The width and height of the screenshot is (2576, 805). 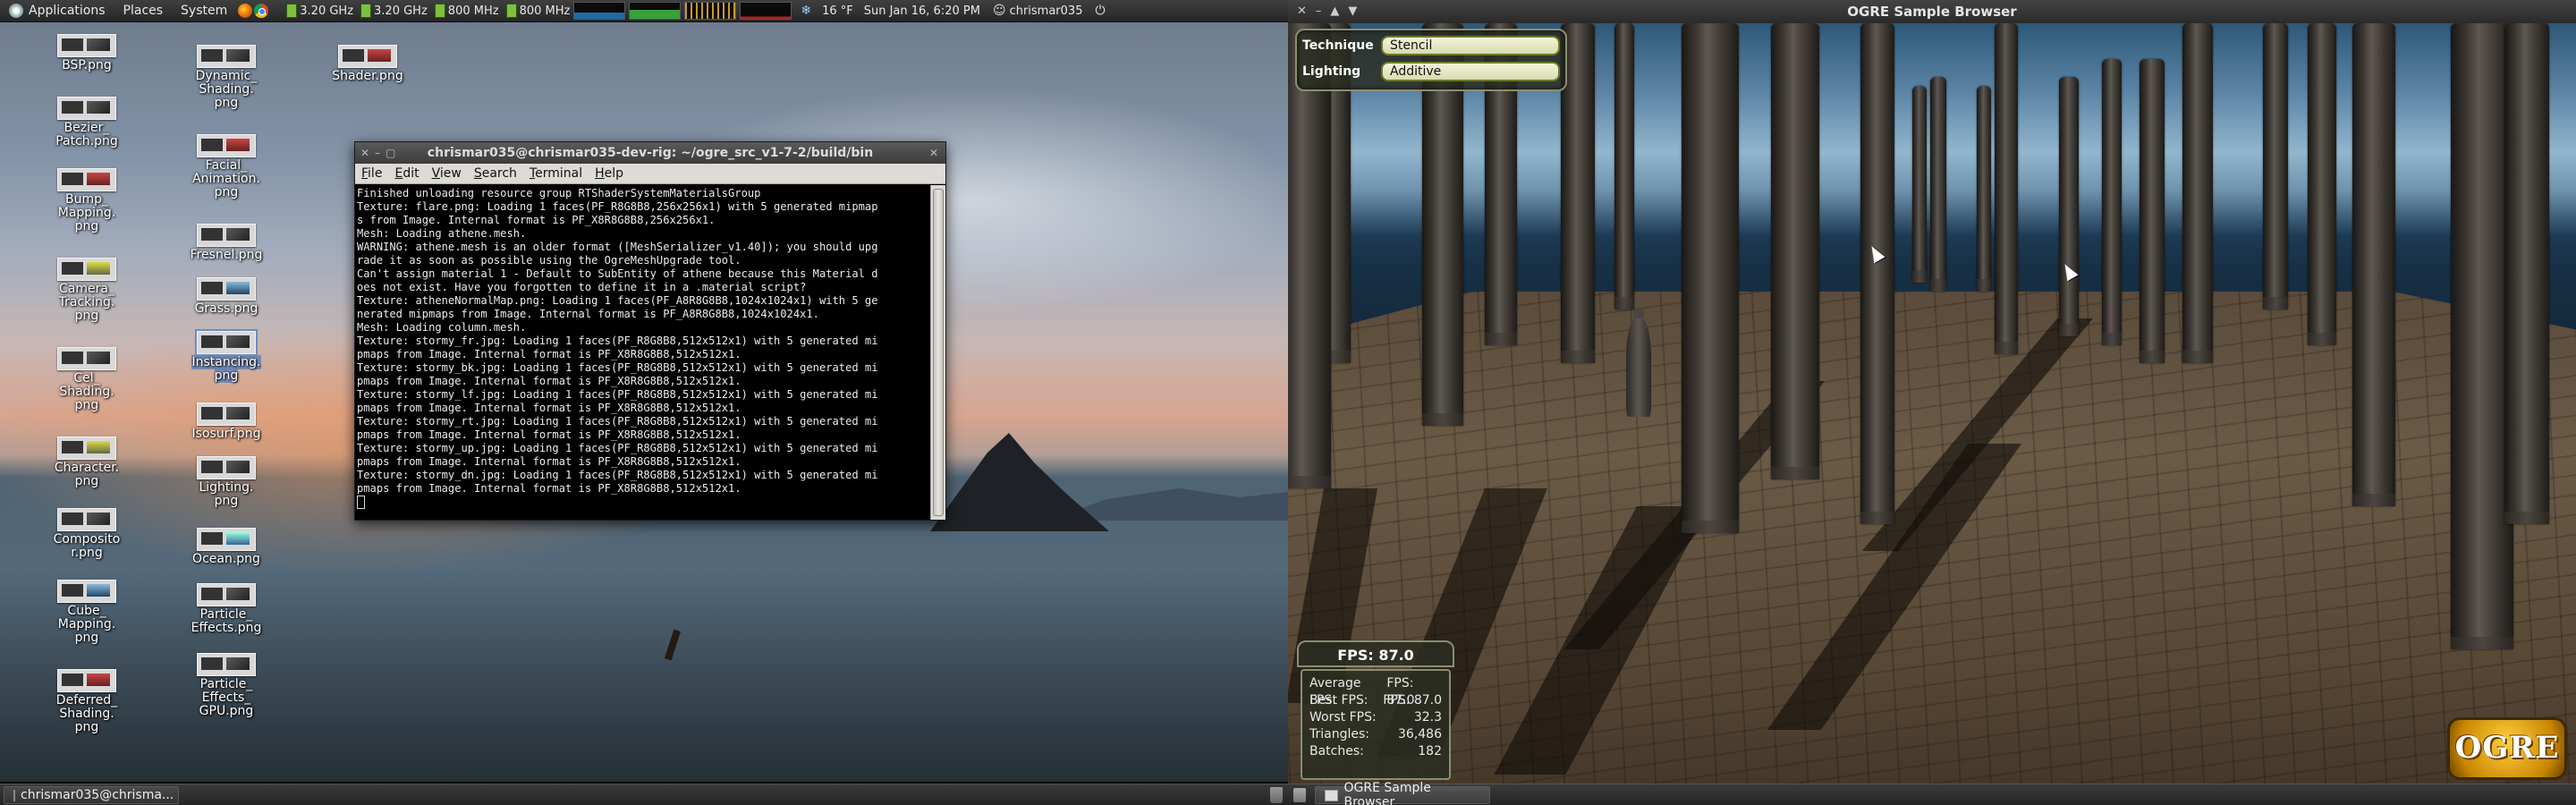 I want to click on show-desktop-icon, so click(x=1299, y=795).